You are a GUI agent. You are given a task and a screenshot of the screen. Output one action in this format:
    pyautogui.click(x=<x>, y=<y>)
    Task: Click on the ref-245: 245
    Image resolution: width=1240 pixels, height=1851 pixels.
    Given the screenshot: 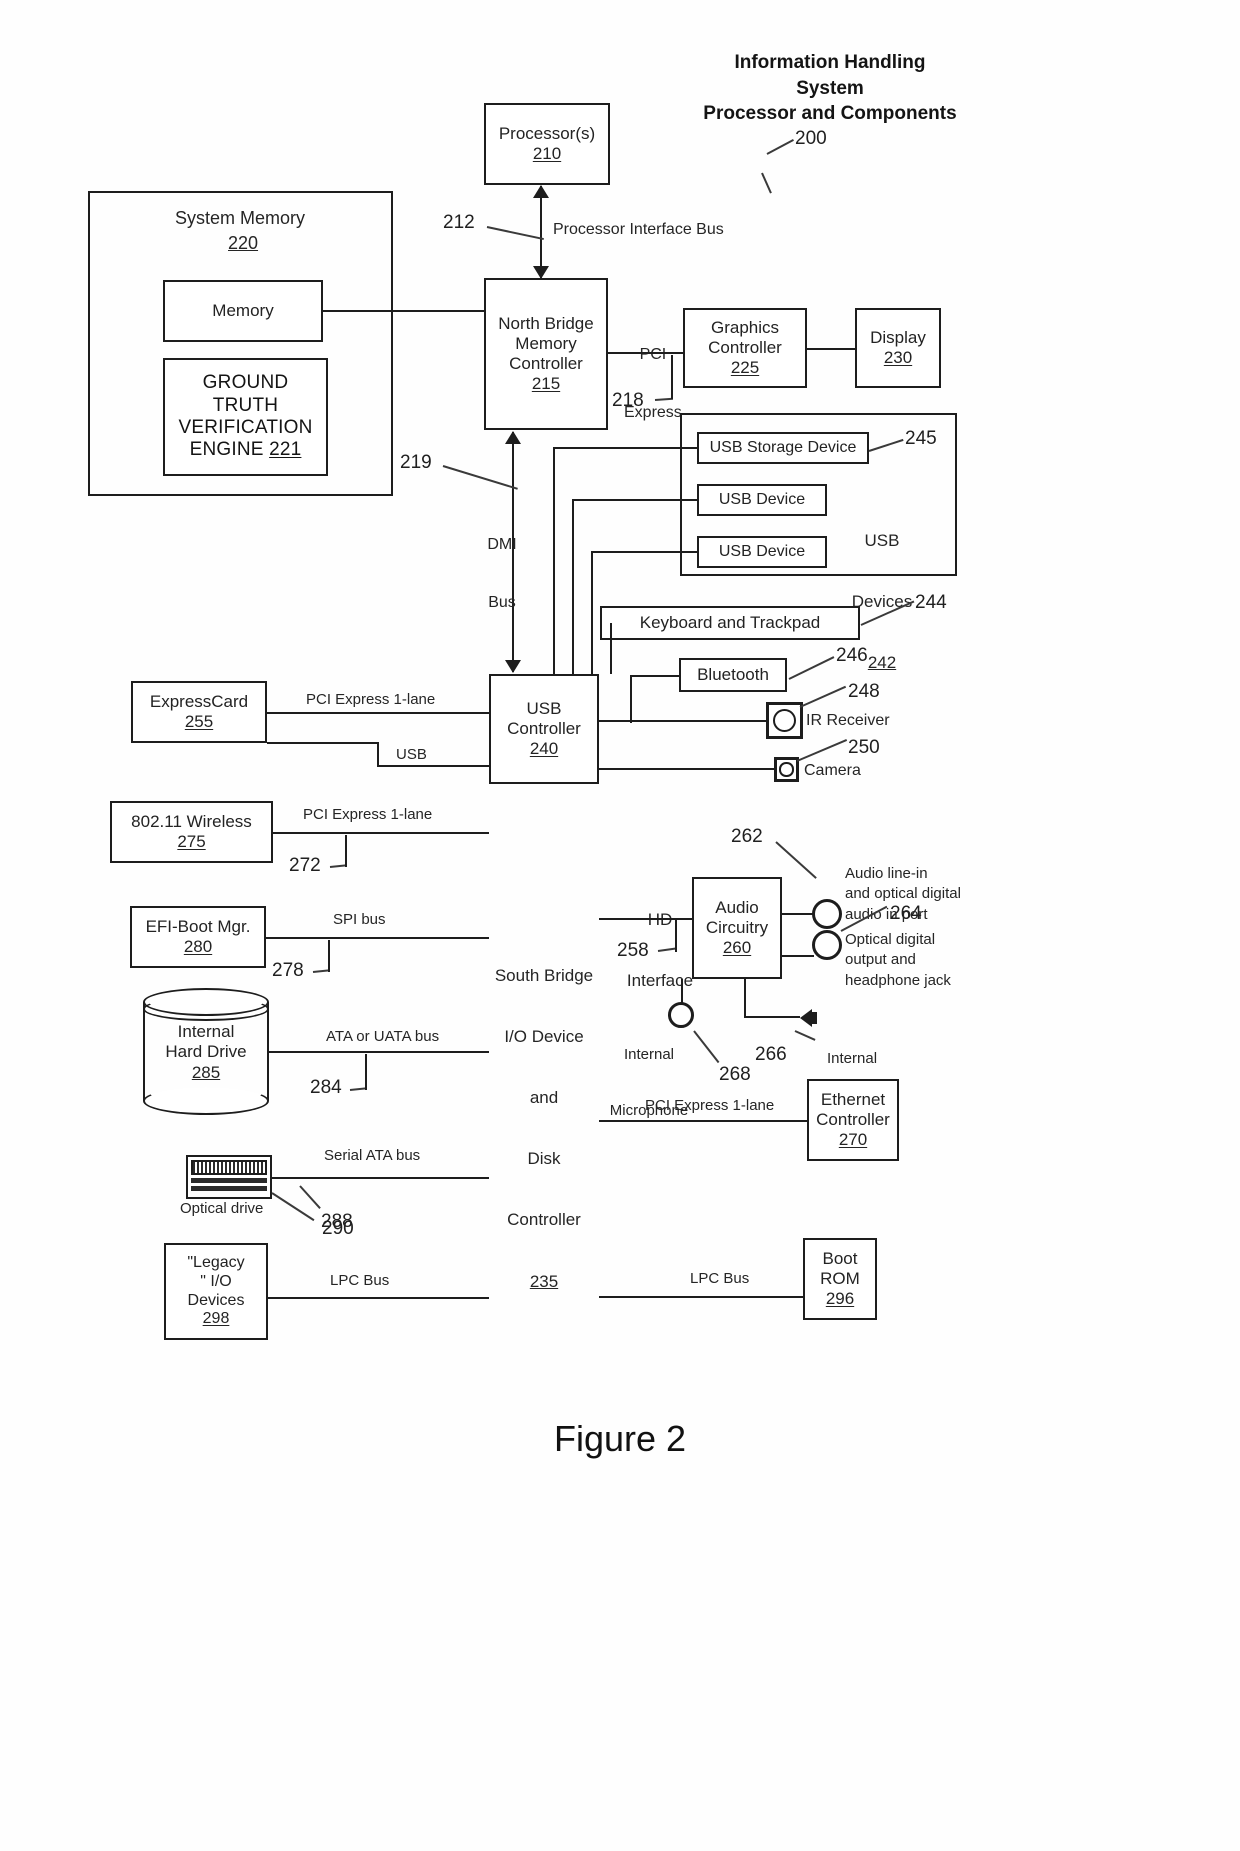 What is the action you would take?
    pyautogui.click(x=921, y=438)
    